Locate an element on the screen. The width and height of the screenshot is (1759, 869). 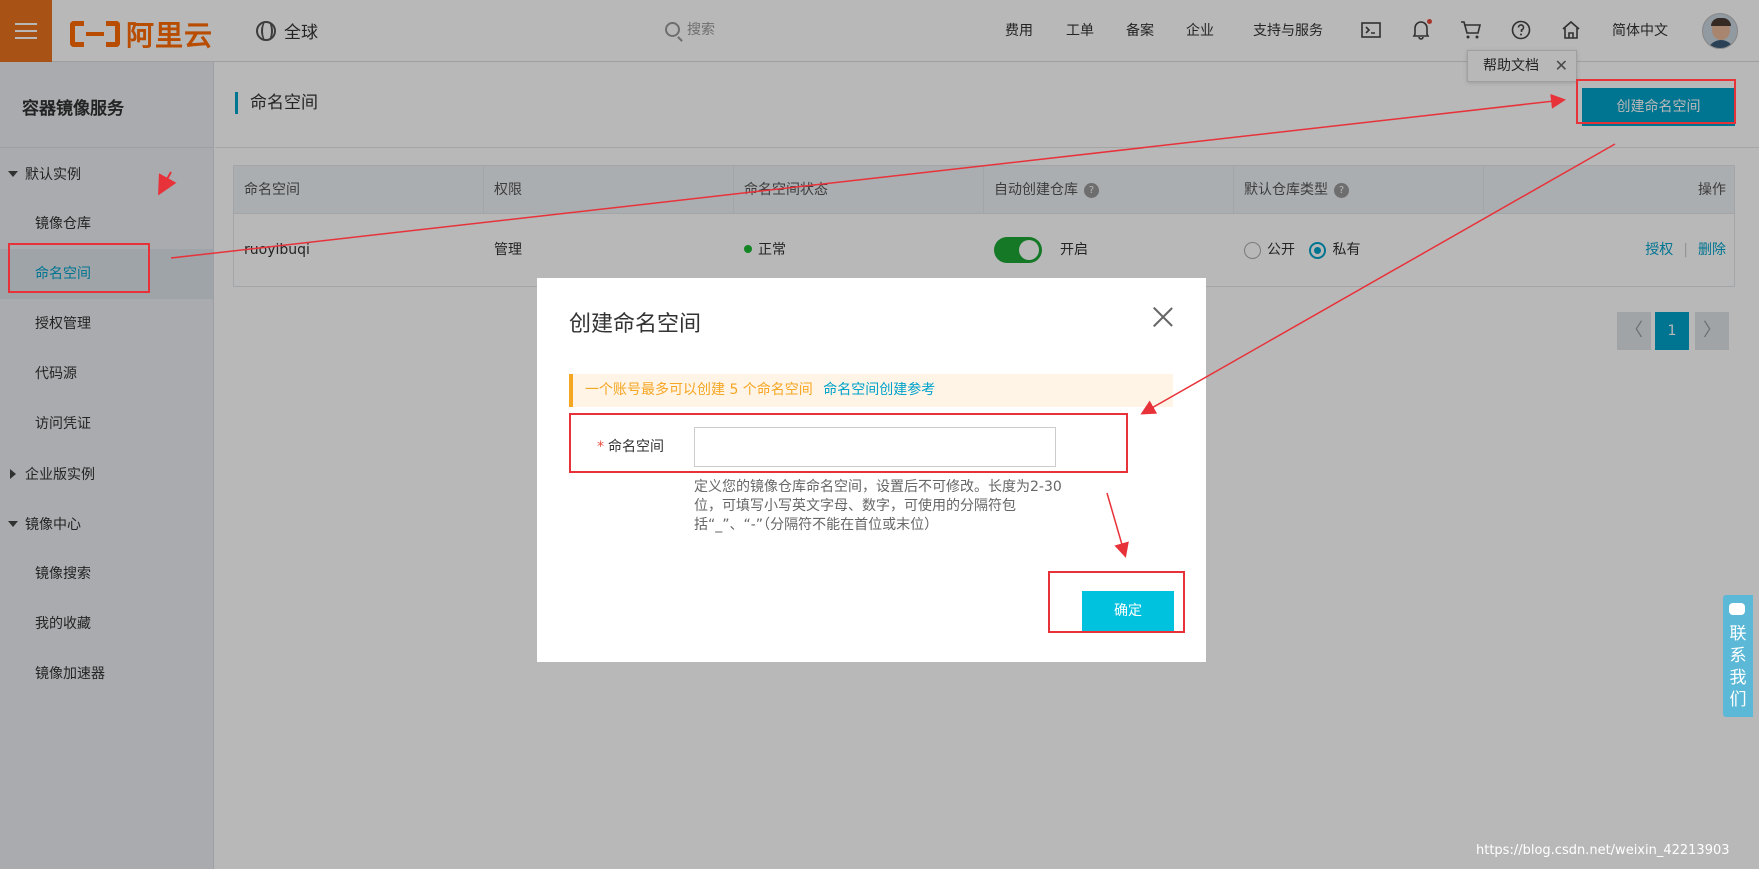
contact-us-tab: 联系我们 is located at coordinates (1738, 656).